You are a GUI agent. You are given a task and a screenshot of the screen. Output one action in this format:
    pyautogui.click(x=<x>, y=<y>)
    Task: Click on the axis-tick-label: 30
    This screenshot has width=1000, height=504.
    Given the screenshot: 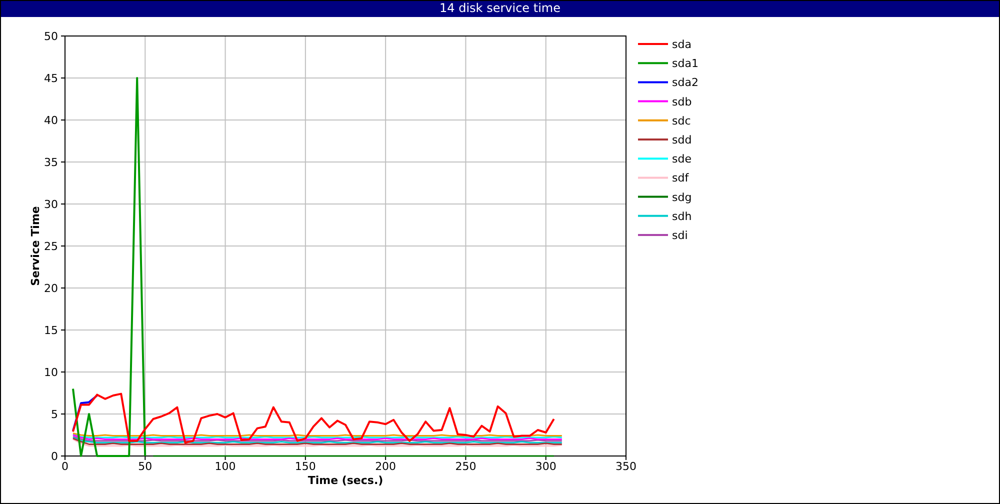 What is the action you would take?
    pyautogui.click(x=51, y=204)
    